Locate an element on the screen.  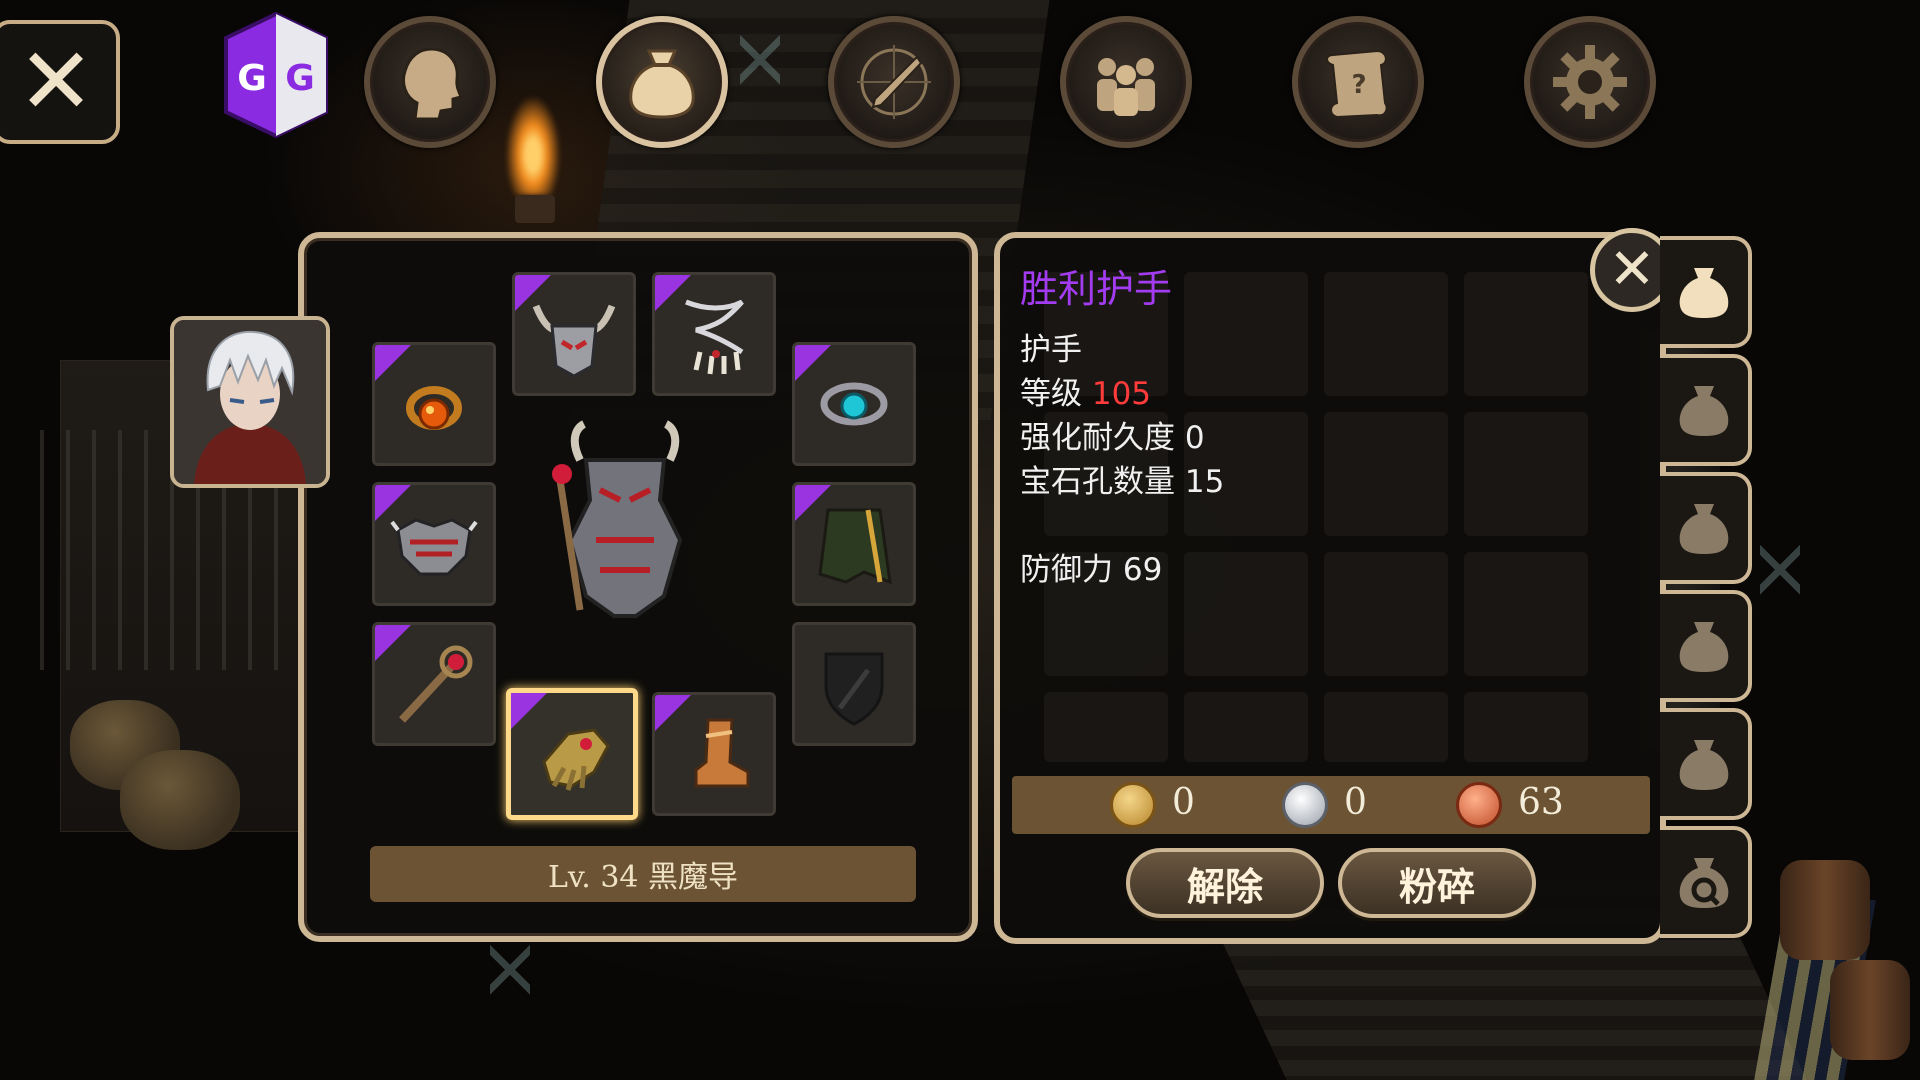
currency-bar: 0 0 63 is located at coordinates (1331, 805).